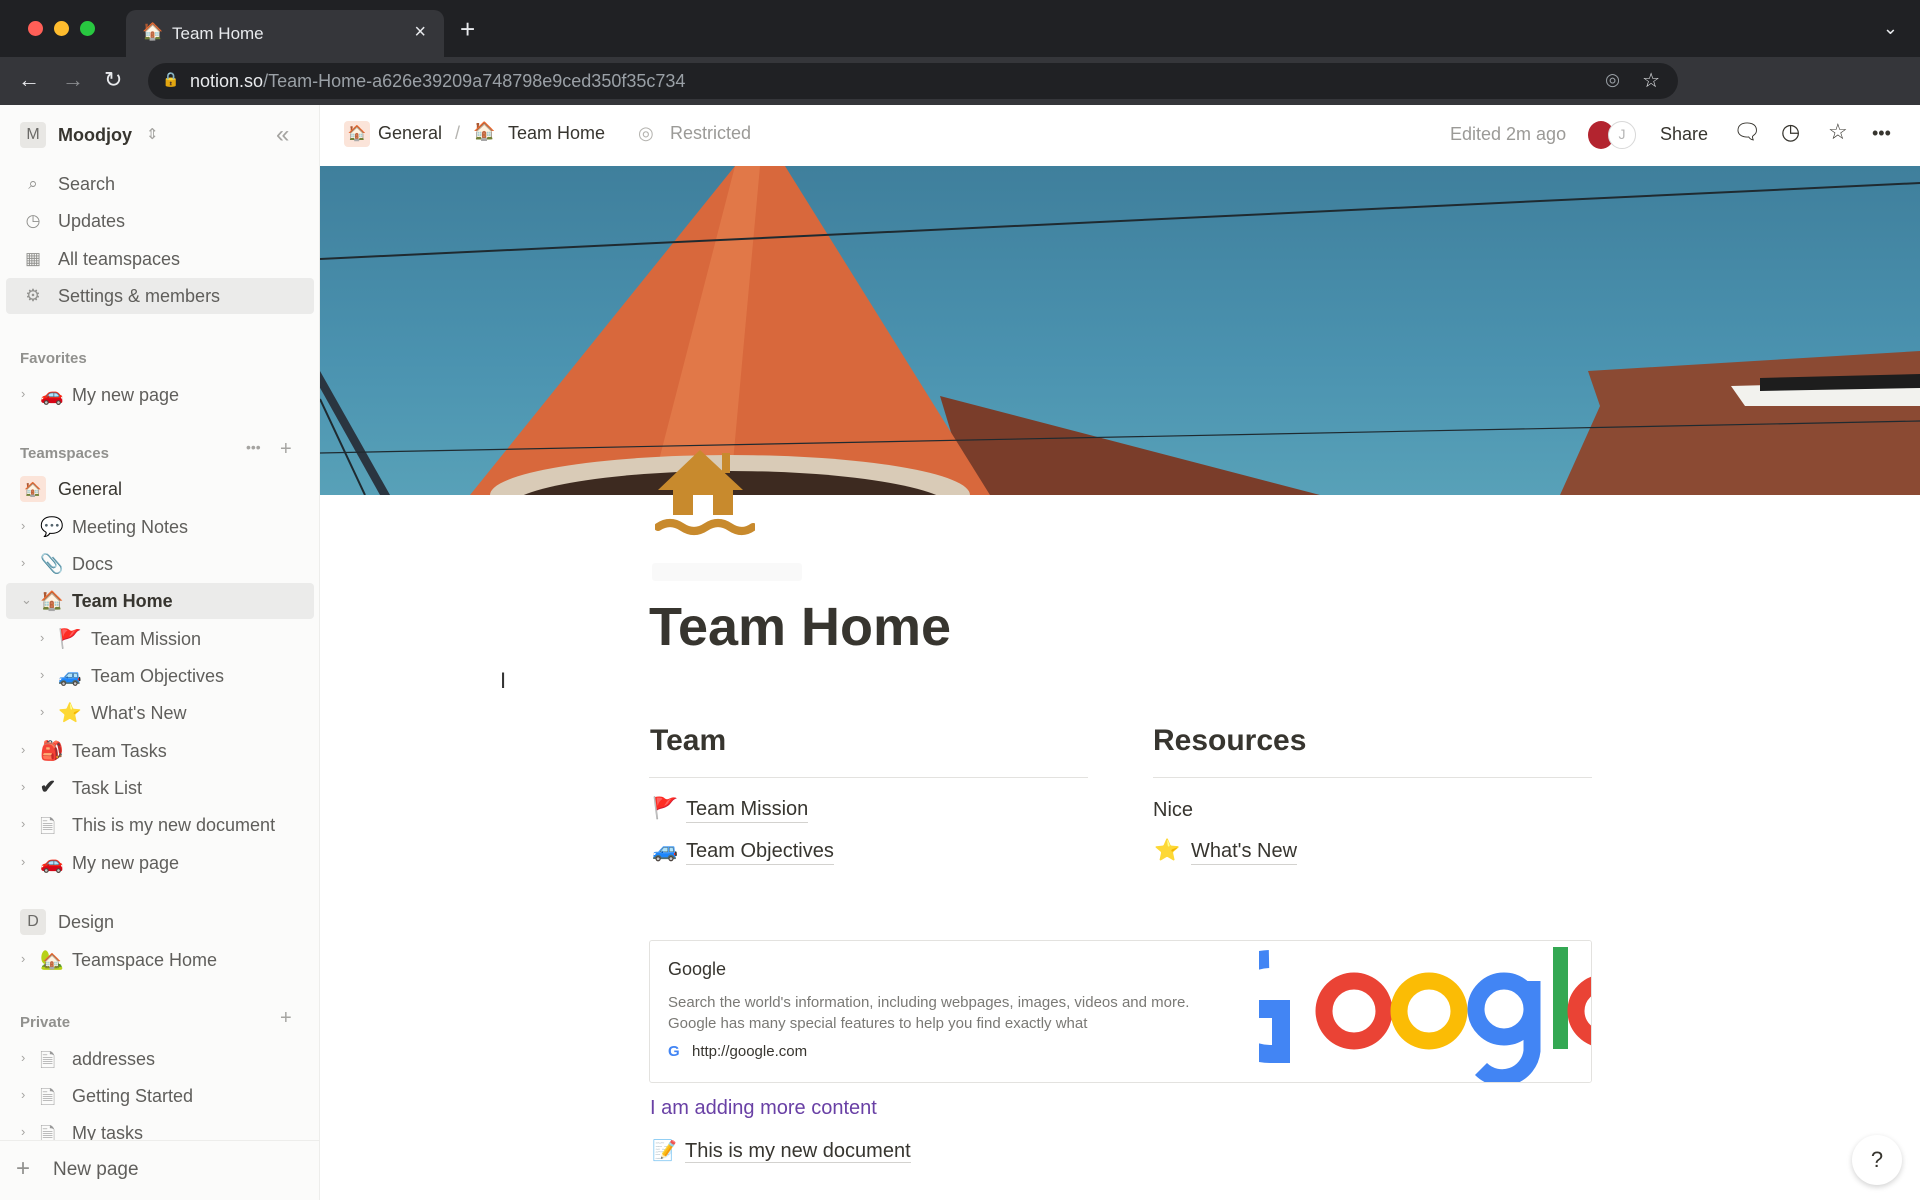 The image size is (1920, 1200). Describe the element at coordinates (1651, 80) in the screenshot. I see `bookmark-star-icon: ☆` at that location.